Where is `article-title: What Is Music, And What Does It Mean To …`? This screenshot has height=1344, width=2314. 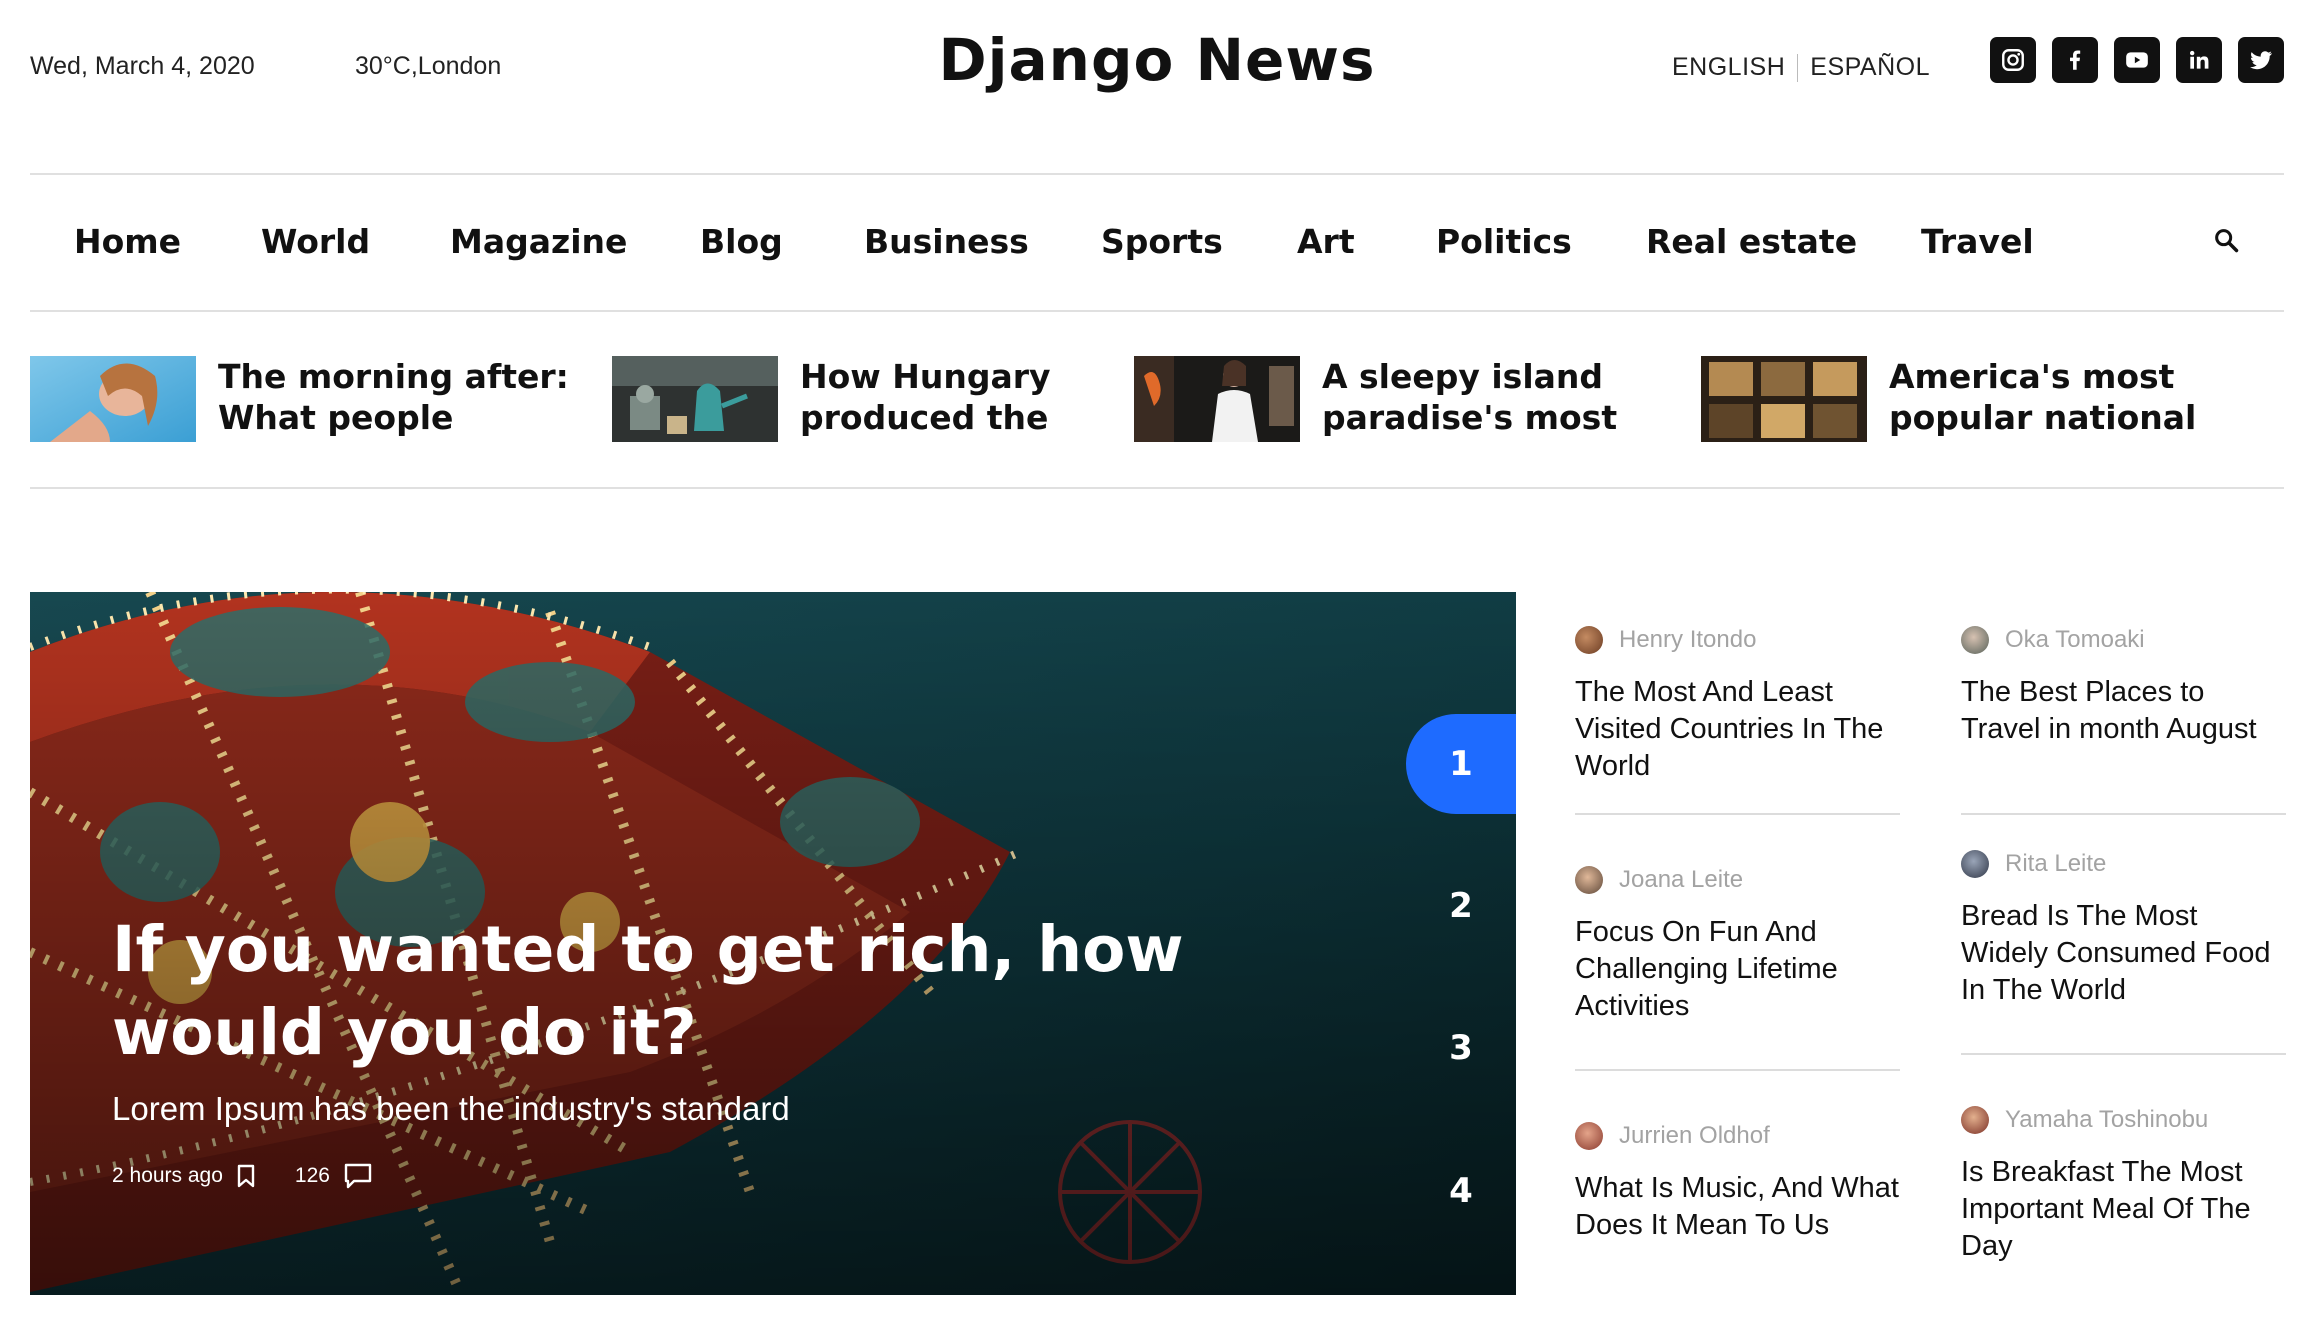 article-title: What Is Music, And What Does It Mean To … is located at coordinates (1737, 1207).